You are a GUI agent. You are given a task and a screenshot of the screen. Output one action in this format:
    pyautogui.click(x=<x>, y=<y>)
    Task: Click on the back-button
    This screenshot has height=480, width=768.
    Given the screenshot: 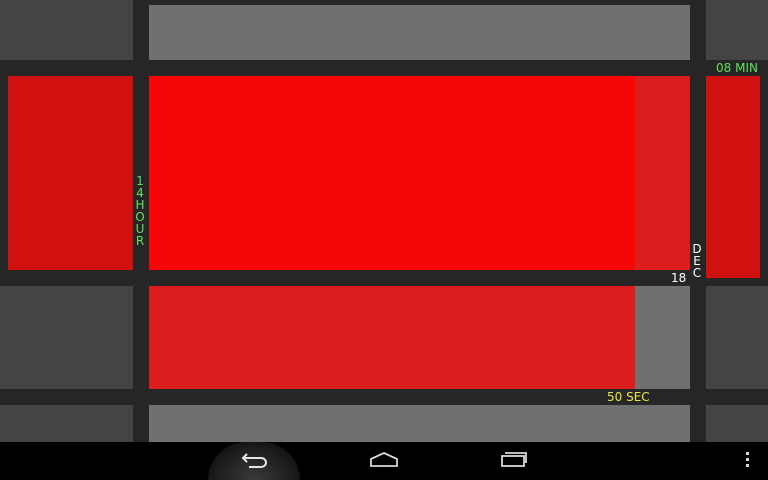 What is the action you would take?
    pyautogui.click(x=255, y=461)
    